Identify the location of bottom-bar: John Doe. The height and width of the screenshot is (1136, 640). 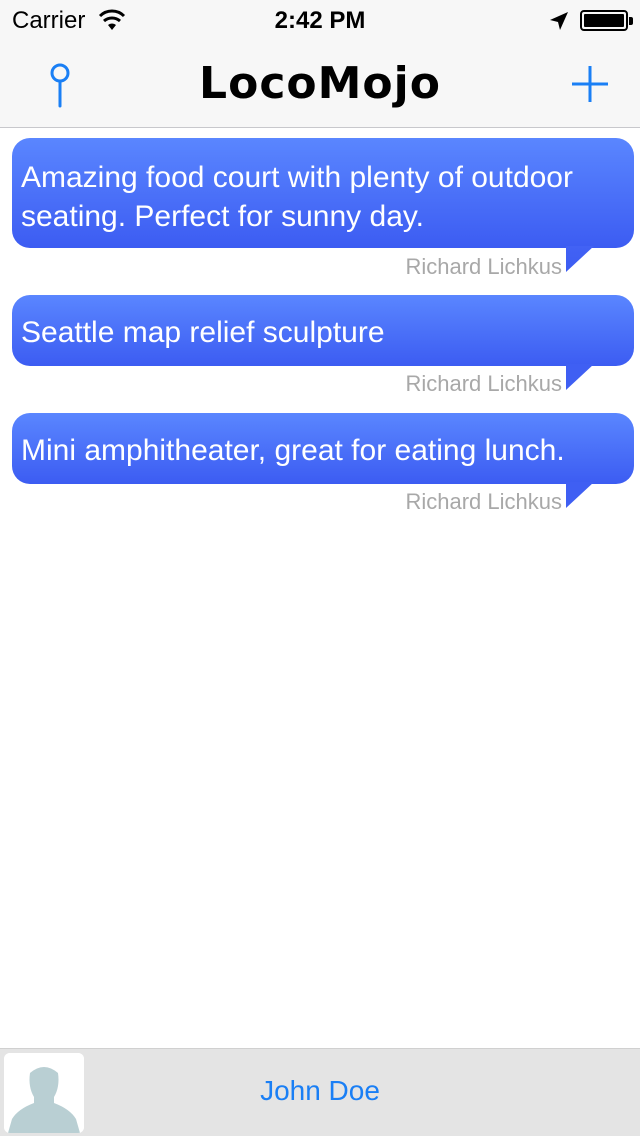
(320, 1092).